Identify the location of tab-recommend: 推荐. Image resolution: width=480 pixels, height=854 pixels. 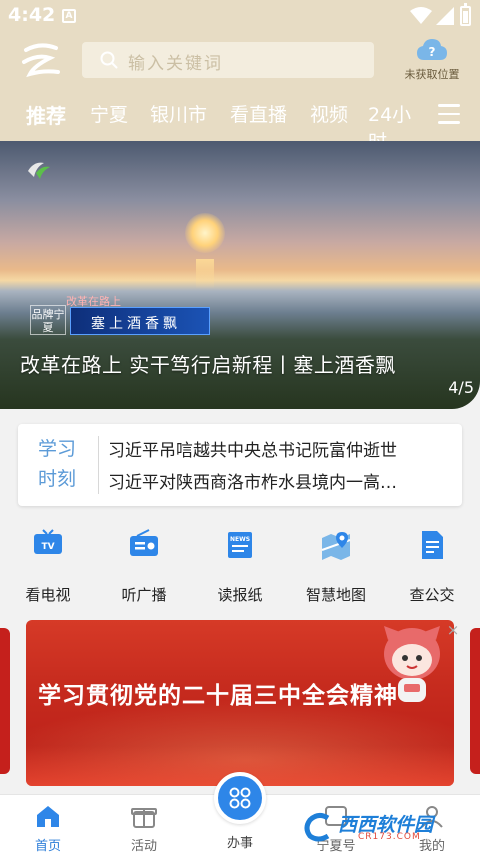
(46, 114).